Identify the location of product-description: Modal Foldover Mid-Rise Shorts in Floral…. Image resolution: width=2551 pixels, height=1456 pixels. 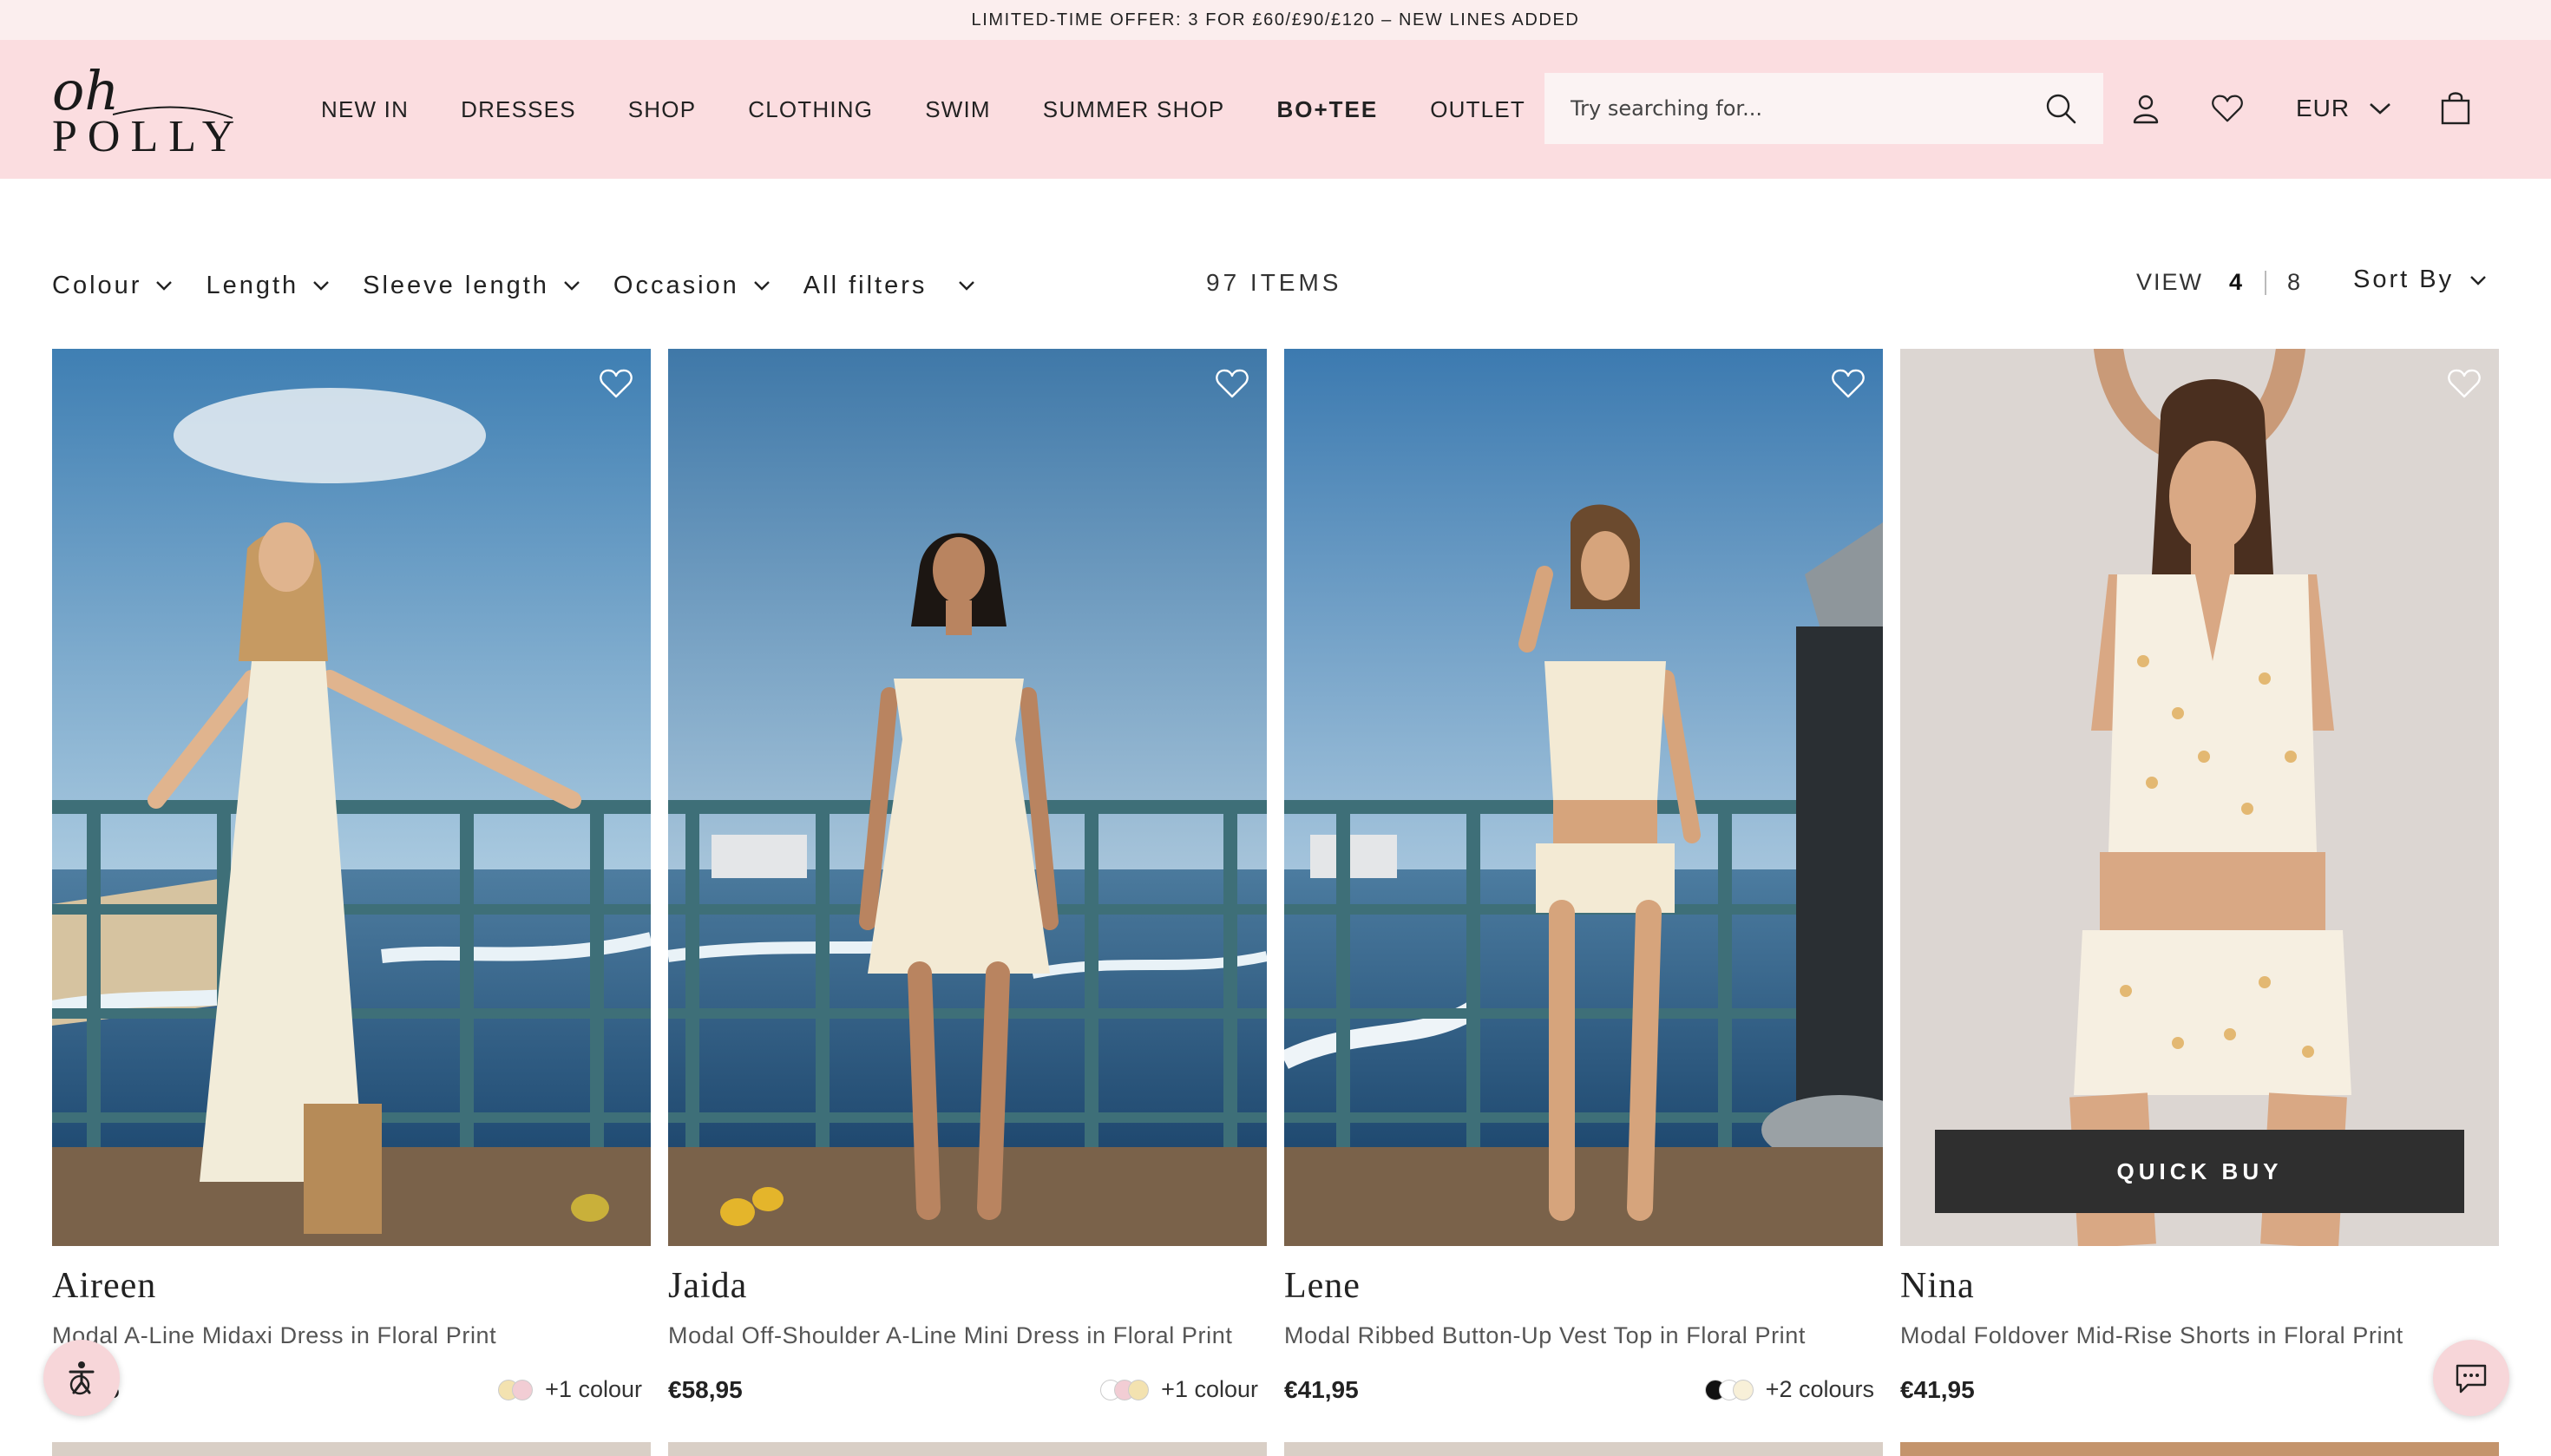
(2151, 1335).